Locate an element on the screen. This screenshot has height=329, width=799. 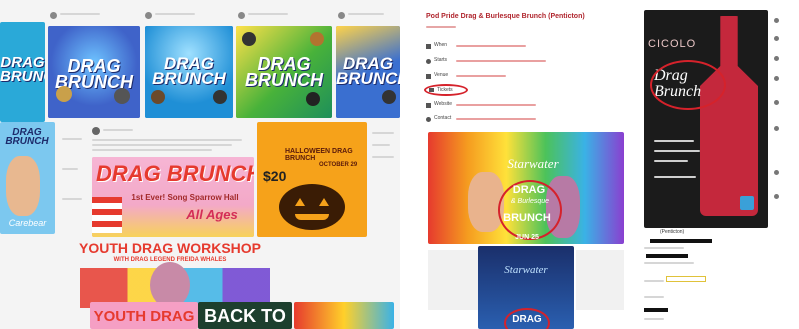
event-row: Website is located at coordinates (526, 106).